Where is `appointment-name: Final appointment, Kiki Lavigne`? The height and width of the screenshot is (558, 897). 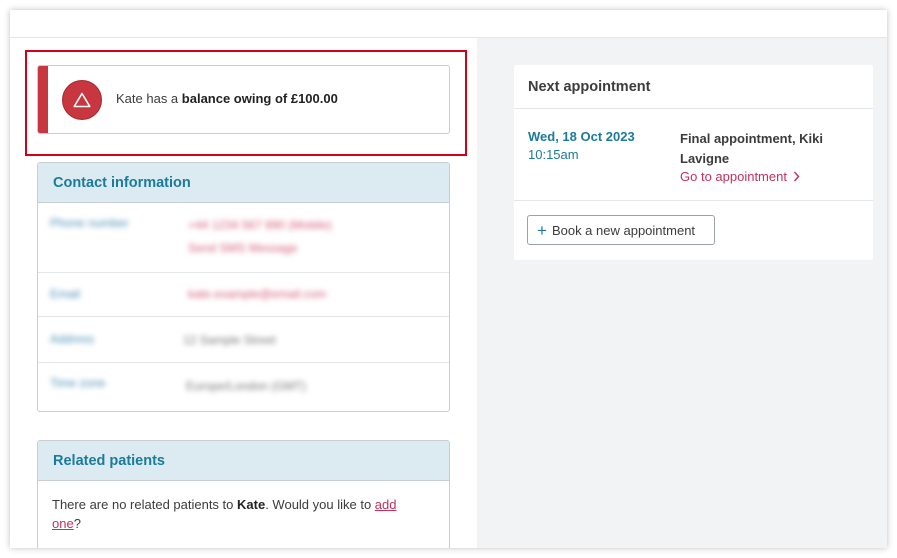
appointment-name: Final appointment, Kiki Lavigne is located at coordinates (765, 149).